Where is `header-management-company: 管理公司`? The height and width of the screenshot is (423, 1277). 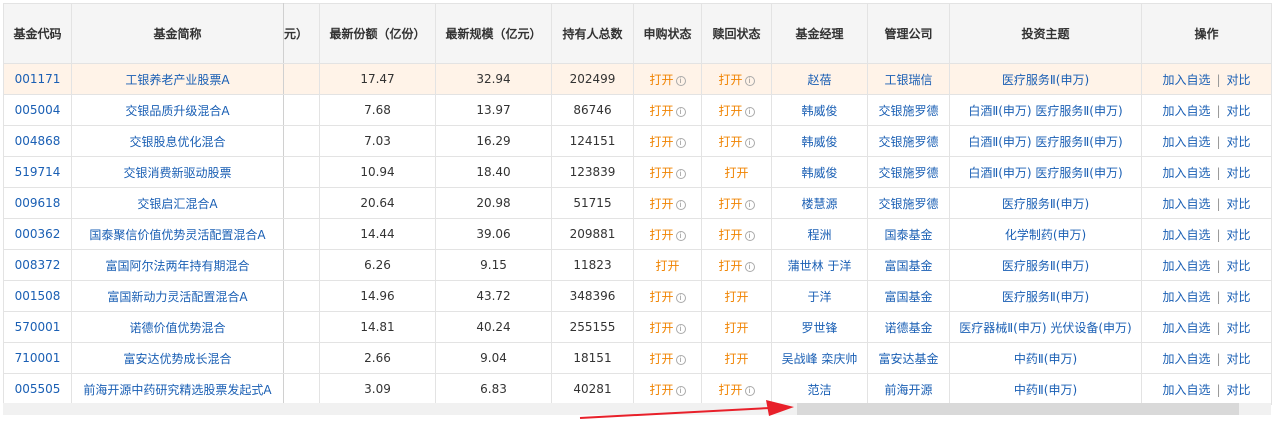
header-management-company: 管理公司 is located at coordinates (908, 33).